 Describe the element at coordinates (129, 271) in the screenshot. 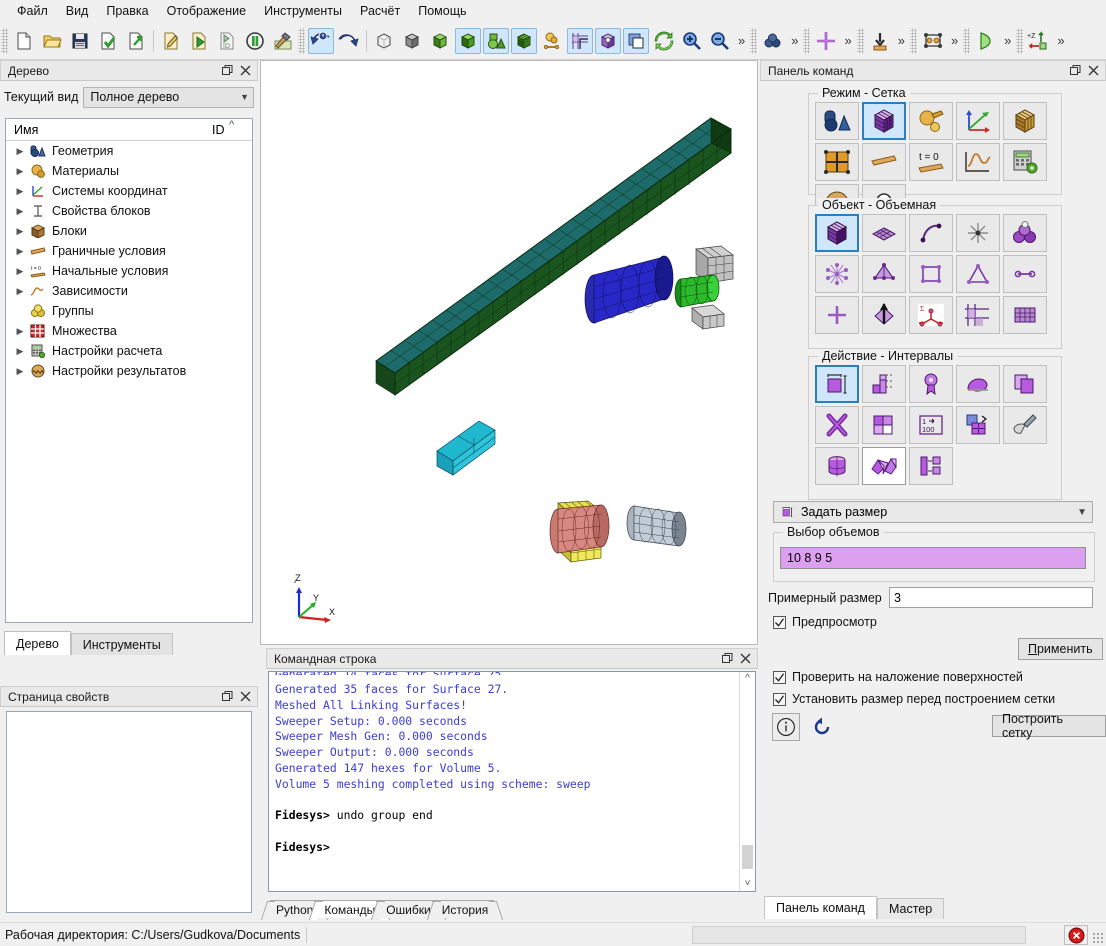

I see `tree-item-initial-conditions: ▶ t = 0 Начальные условия` at that location.